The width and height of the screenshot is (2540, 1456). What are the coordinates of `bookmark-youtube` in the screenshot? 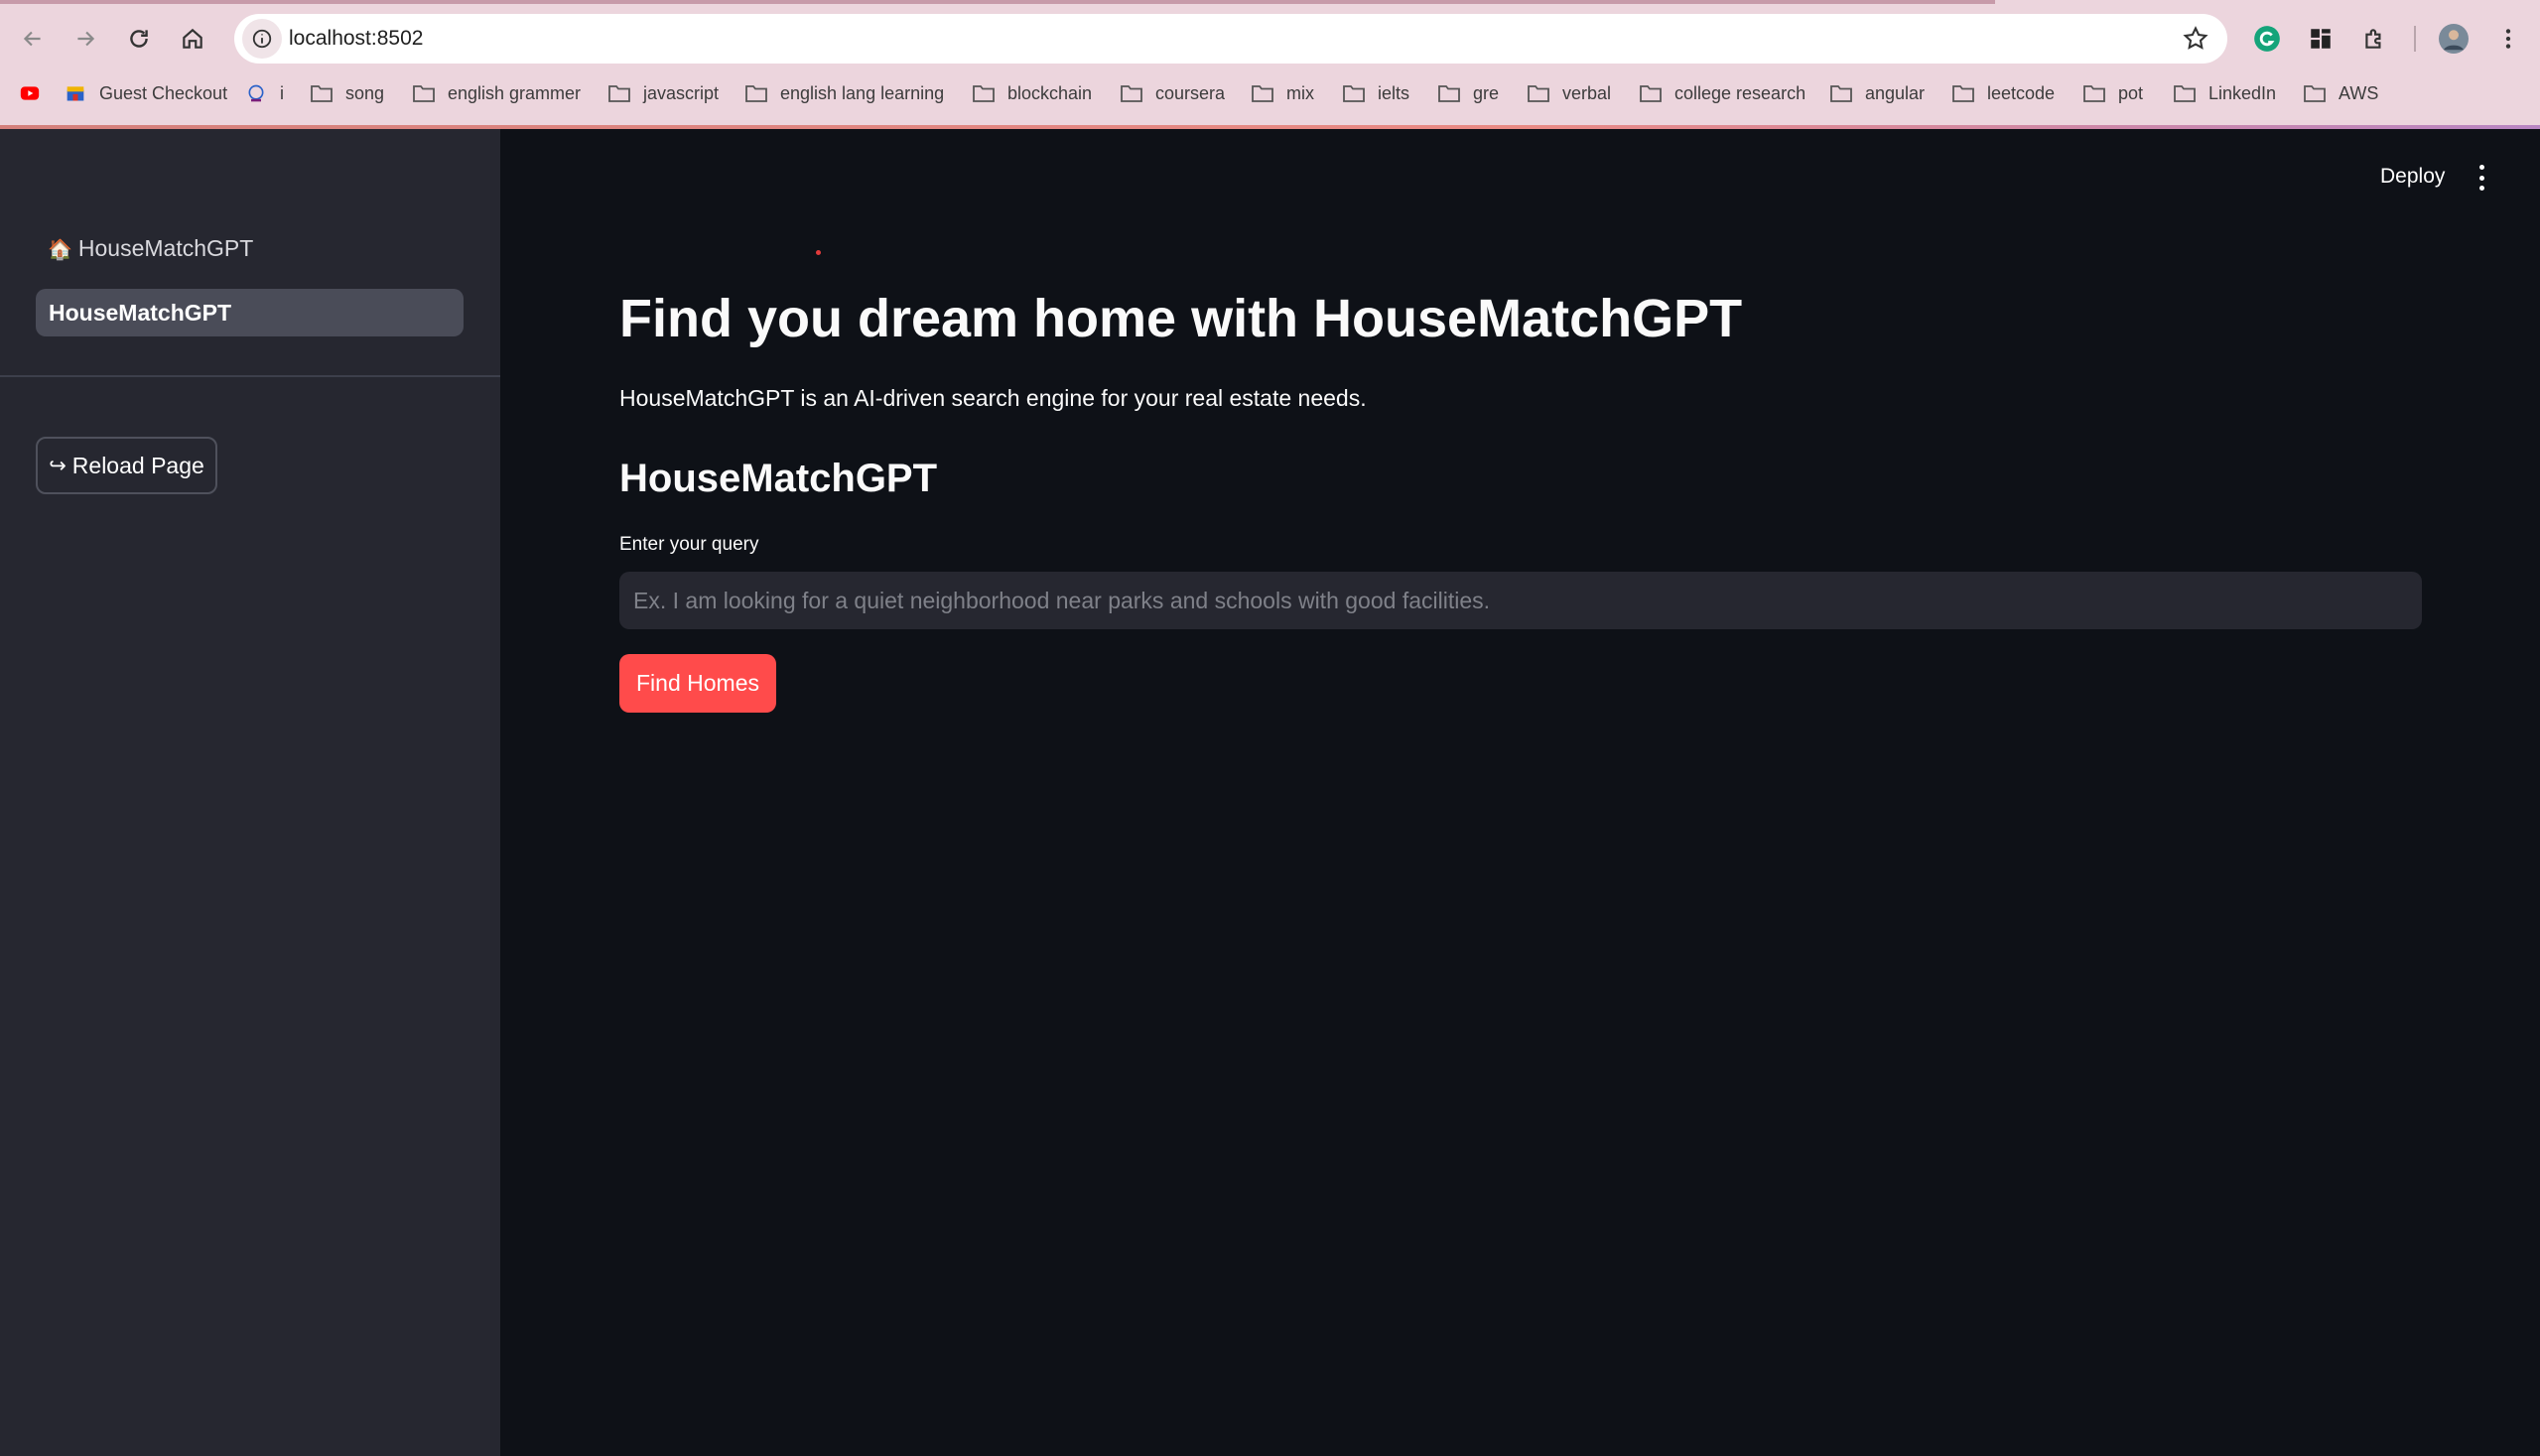 It's located at (36, 93).